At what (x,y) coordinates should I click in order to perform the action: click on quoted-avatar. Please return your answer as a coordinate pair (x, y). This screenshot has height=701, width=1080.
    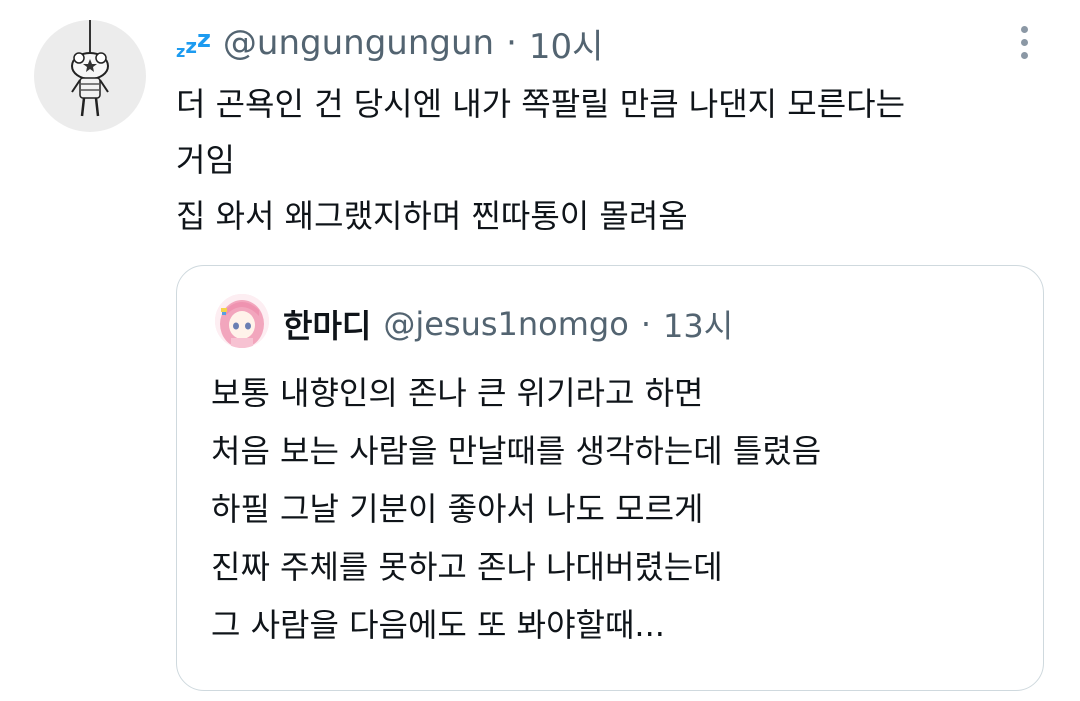
    Looking at the image, I should click on (242, 321).